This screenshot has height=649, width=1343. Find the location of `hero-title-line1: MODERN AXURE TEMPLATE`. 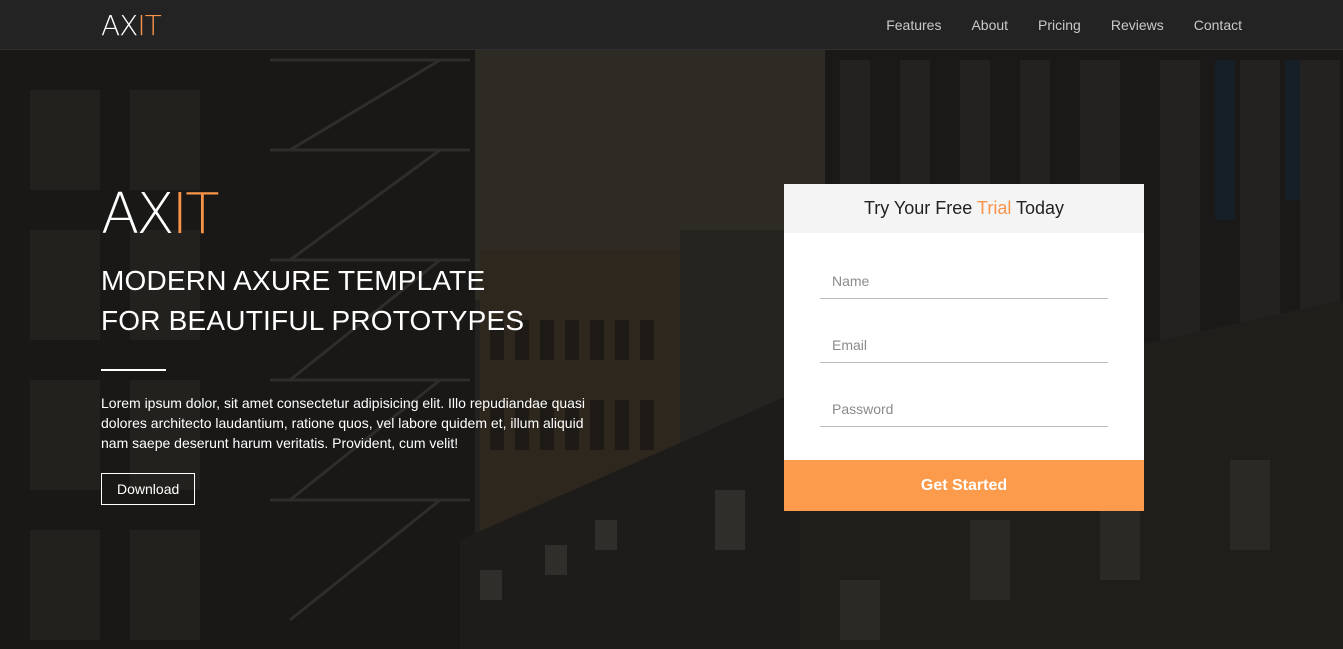

hero-title-line1: MODERN AXURE TEMPLATE is located at coordinates (293, 280).